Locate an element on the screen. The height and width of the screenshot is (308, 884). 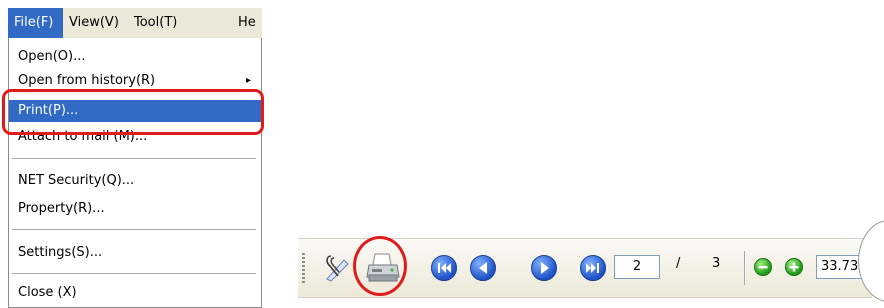
print-highlight-annotation is located at coordinates (133, 112).